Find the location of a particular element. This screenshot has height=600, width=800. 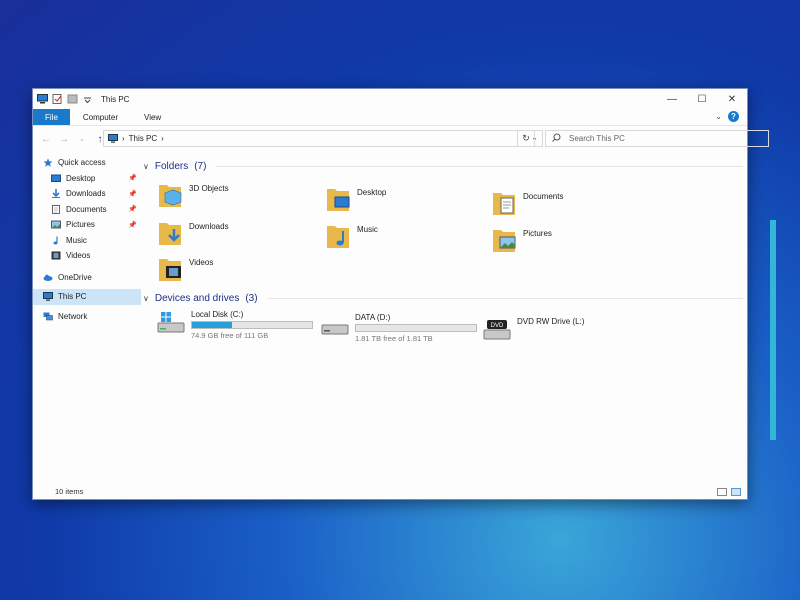

pictures-folder-icon is located at coordinates (504, 241).